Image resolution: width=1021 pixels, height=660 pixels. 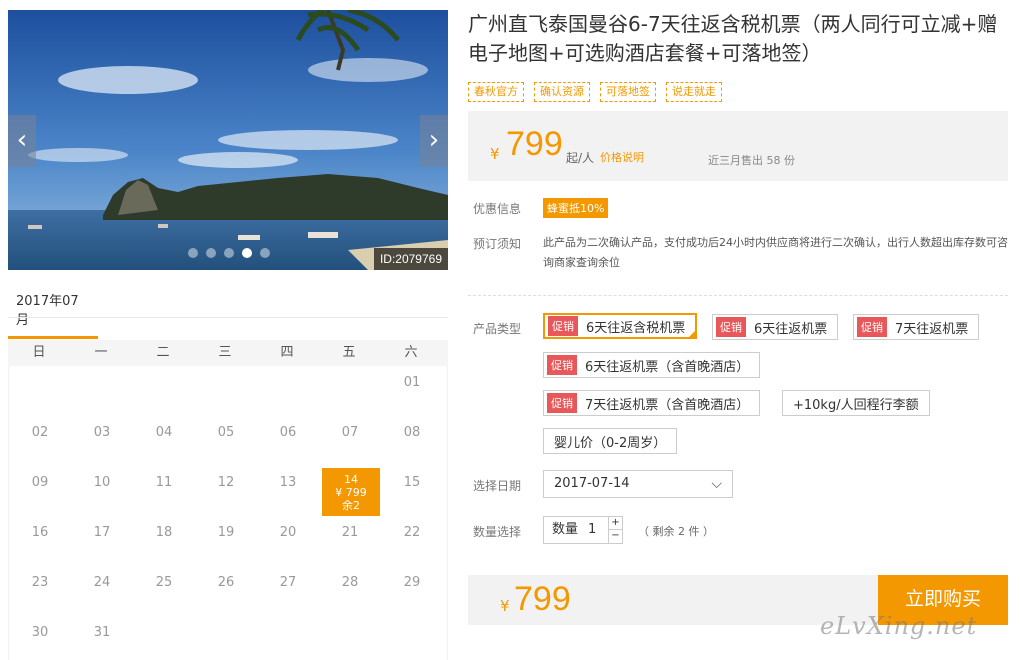 What do you see at coordinates (102, 482) in the screenshot?
I see `calendar-day: 10` at bounding box center [102, 482].